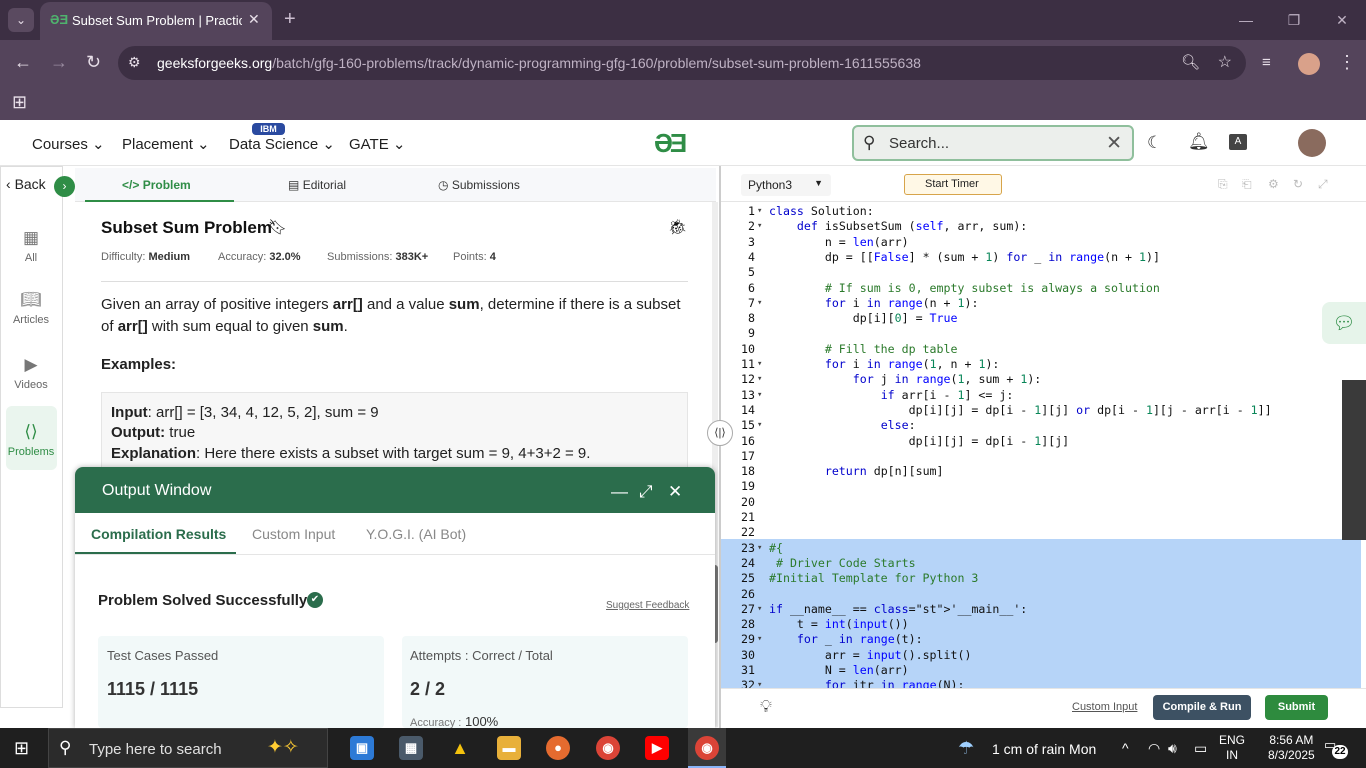 The width and height of the screenshot is (1366, 768). Describe the element at coordinates (479, 185) in the screenshot. I see `tab-submissions: ◷ Submissions` at that location.